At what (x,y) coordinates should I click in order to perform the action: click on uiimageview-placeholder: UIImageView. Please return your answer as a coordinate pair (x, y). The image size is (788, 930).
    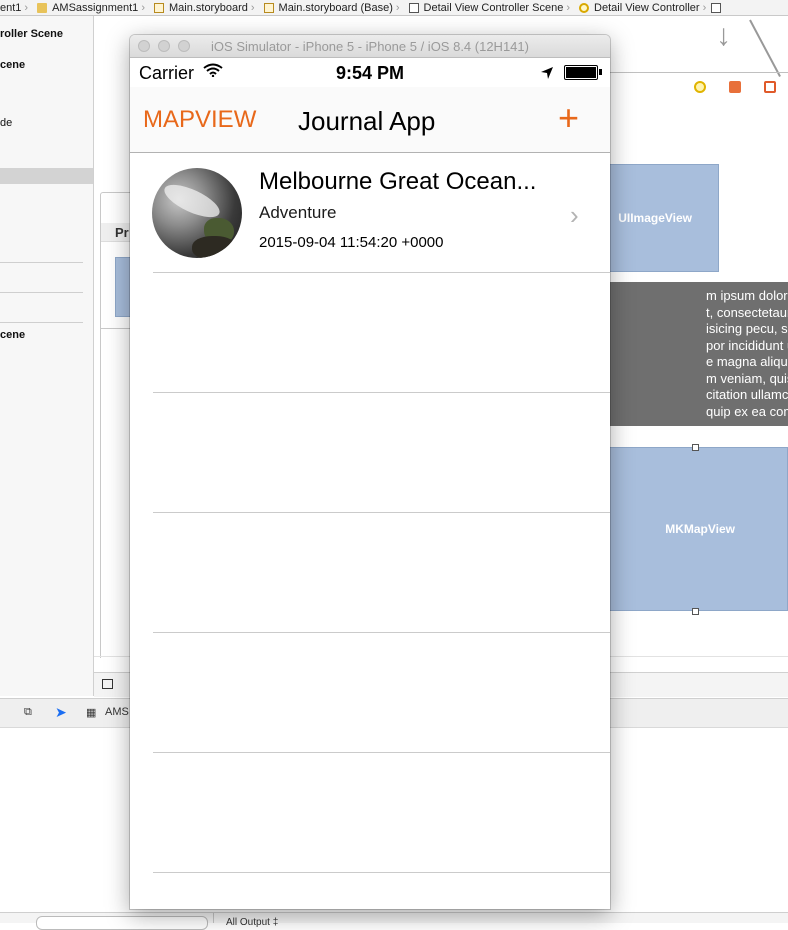
    Looking at the image, I should click on (657, 218).